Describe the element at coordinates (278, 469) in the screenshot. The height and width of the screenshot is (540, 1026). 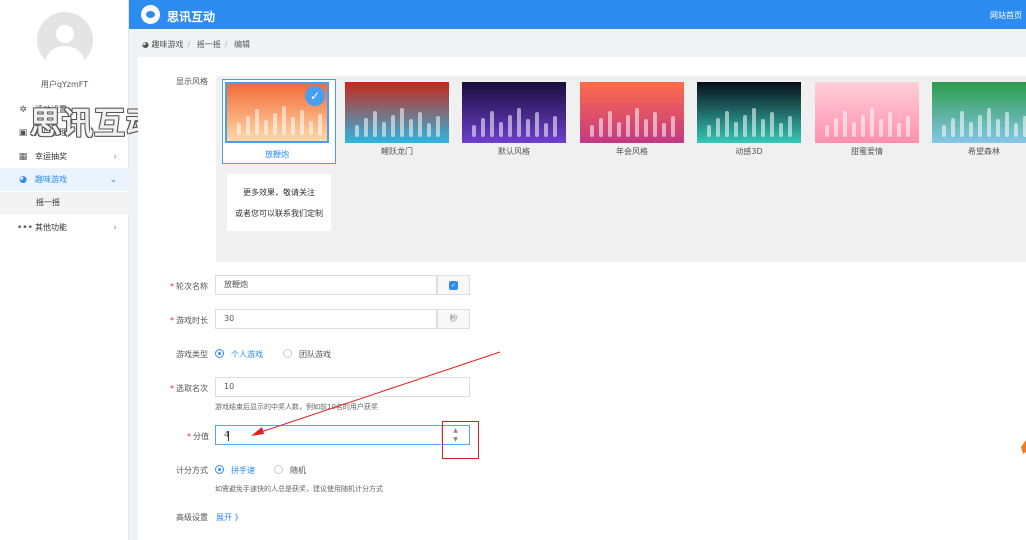
I see `radio-random` at that location.